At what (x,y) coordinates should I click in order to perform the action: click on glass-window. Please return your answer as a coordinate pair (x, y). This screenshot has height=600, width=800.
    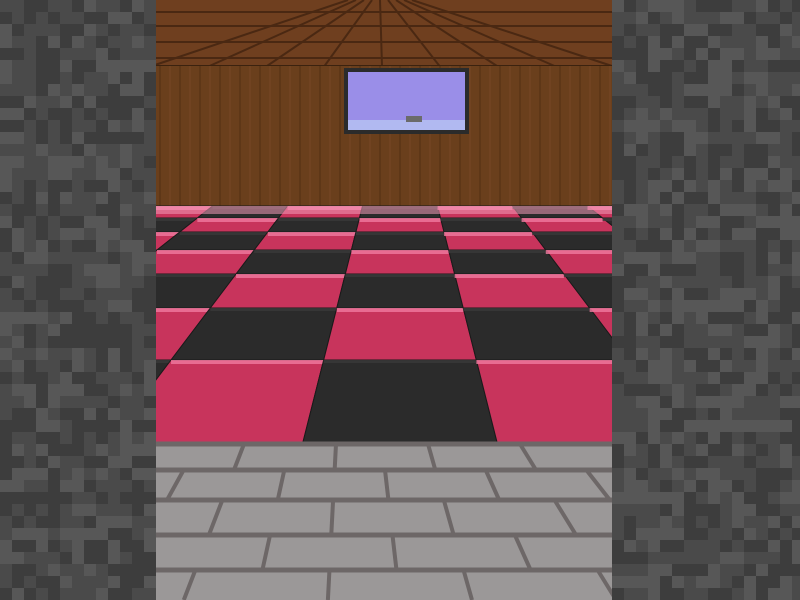
    Looking at the image, I should click on (406, 101).